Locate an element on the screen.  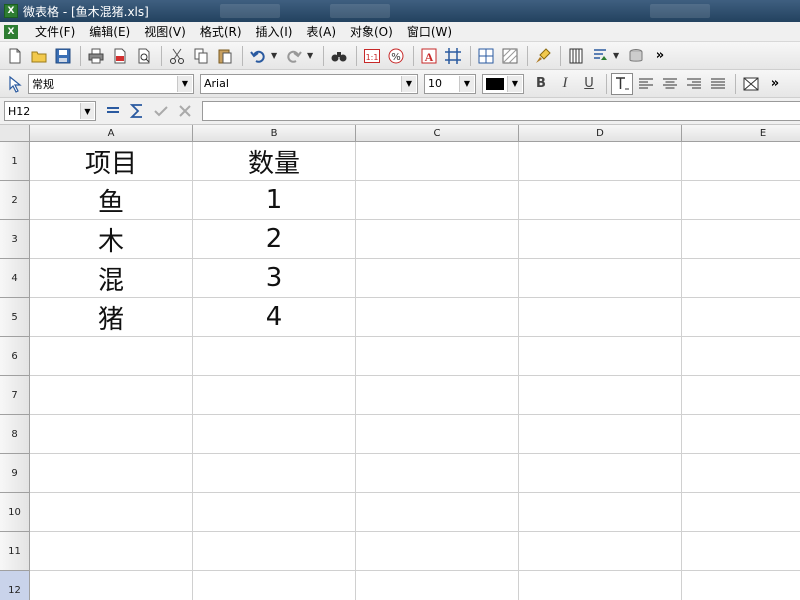
cell-c2 is located at coordinates (437, 200).